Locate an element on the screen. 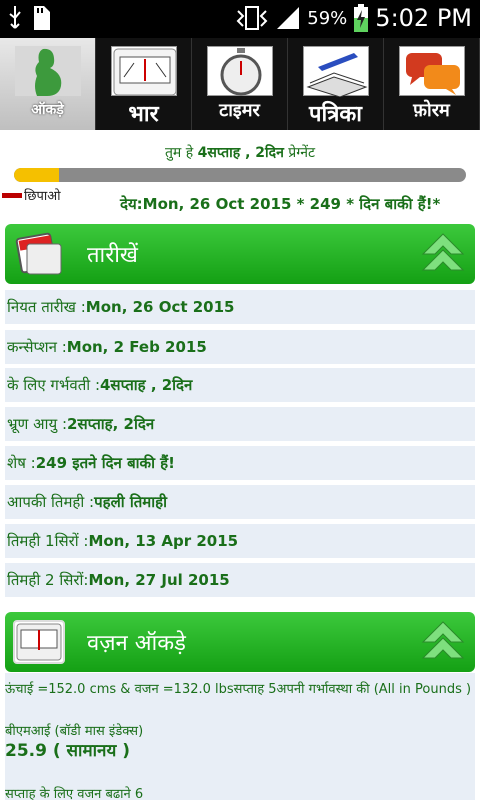 This screenshot has height=802, width=480. date-row-label: शेष : is located at coordinates (21, 463).